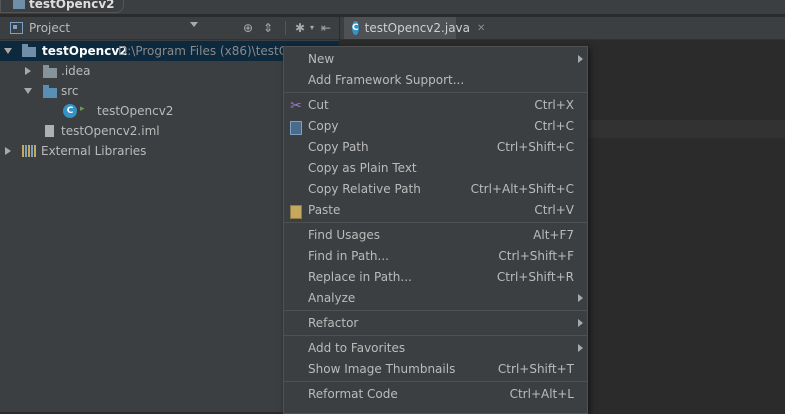 The image size is (785, 414). What do you see at coordinates (435, 277) in the screenshot?
I see `menu-item-replace-in-path: Replace in Path... Ctrl+Shift+R` at bounding box center [435, 277].